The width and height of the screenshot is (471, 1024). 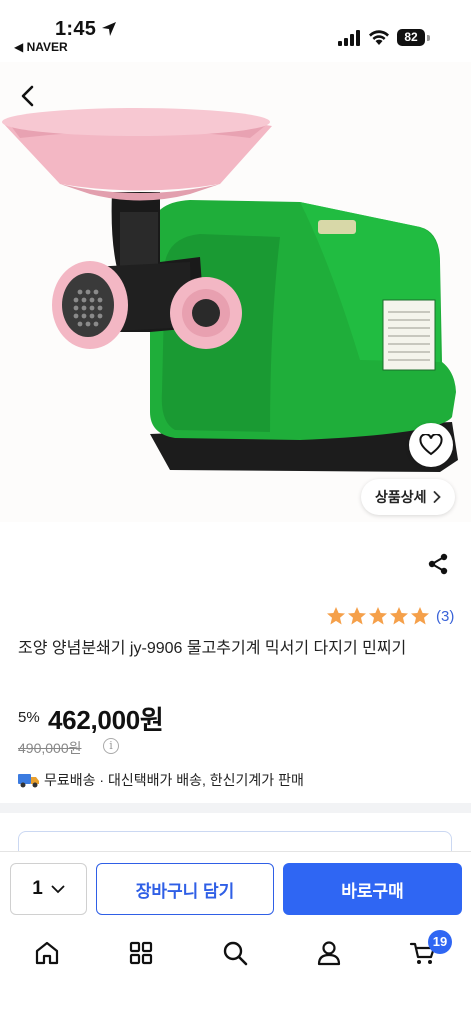 What do you see at coordinates (109, 29) in the screenshot?
I see `location-arrow-icon` at bounding box center [109, 29].